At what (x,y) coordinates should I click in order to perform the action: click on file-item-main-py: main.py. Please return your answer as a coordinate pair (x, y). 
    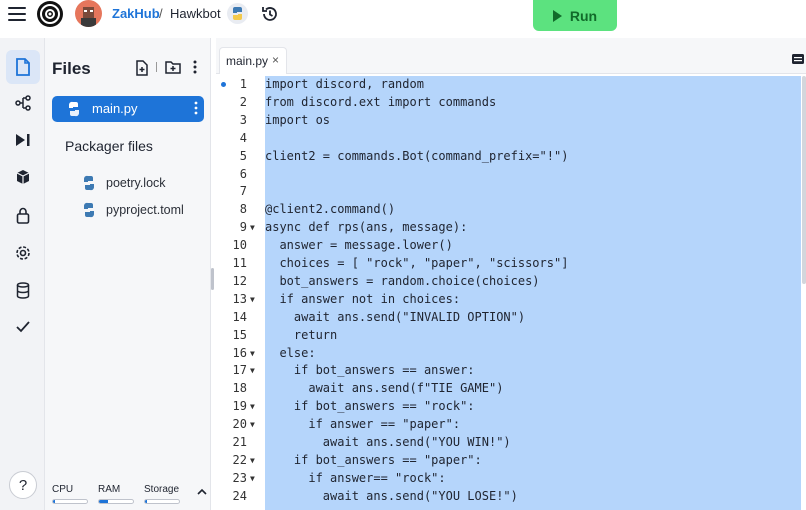
    Looking at the image, I should click on (128, 109).